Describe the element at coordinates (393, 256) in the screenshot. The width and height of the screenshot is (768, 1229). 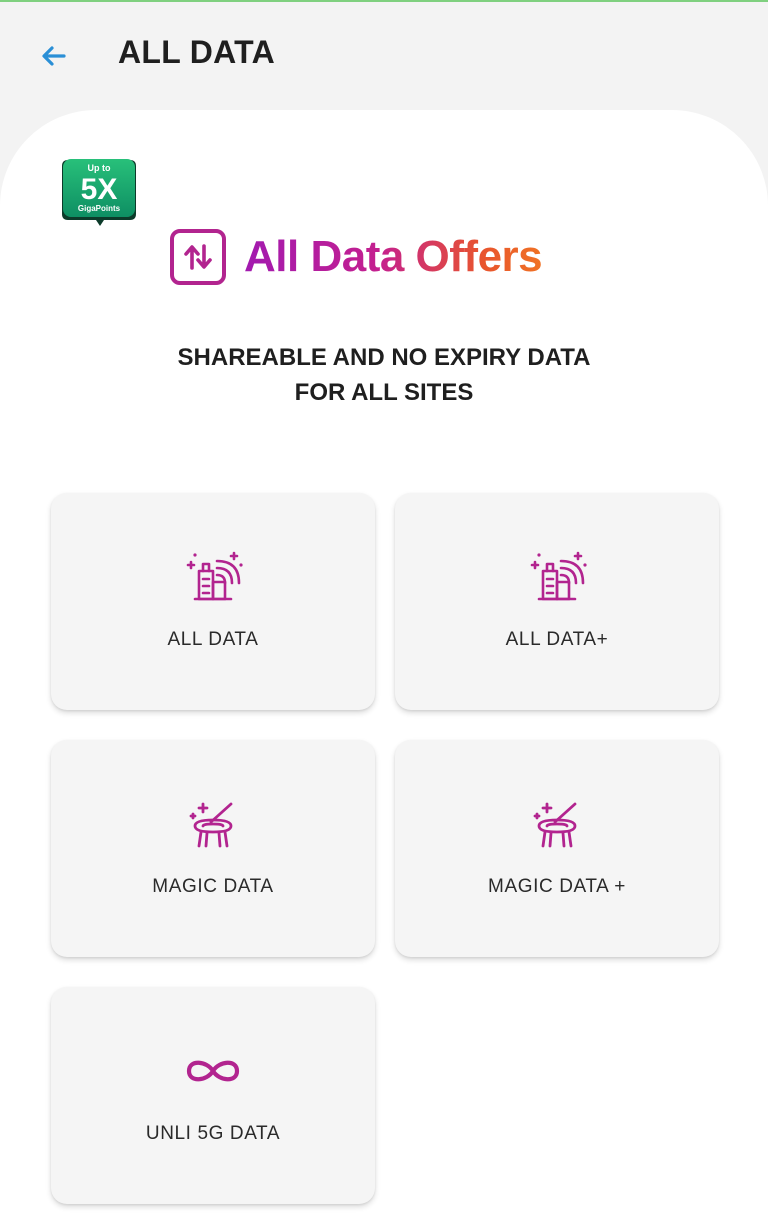
I see `brand-title: All Data Offers` at that location.